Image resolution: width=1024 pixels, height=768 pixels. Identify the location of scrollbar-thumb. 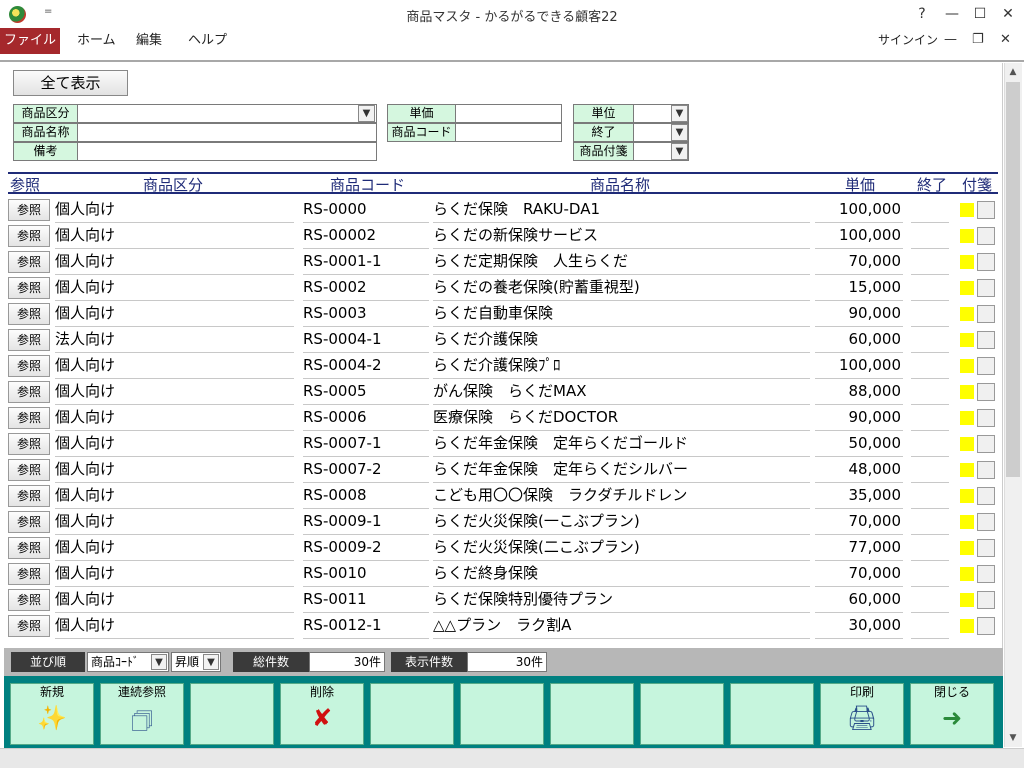
(1013, 279).